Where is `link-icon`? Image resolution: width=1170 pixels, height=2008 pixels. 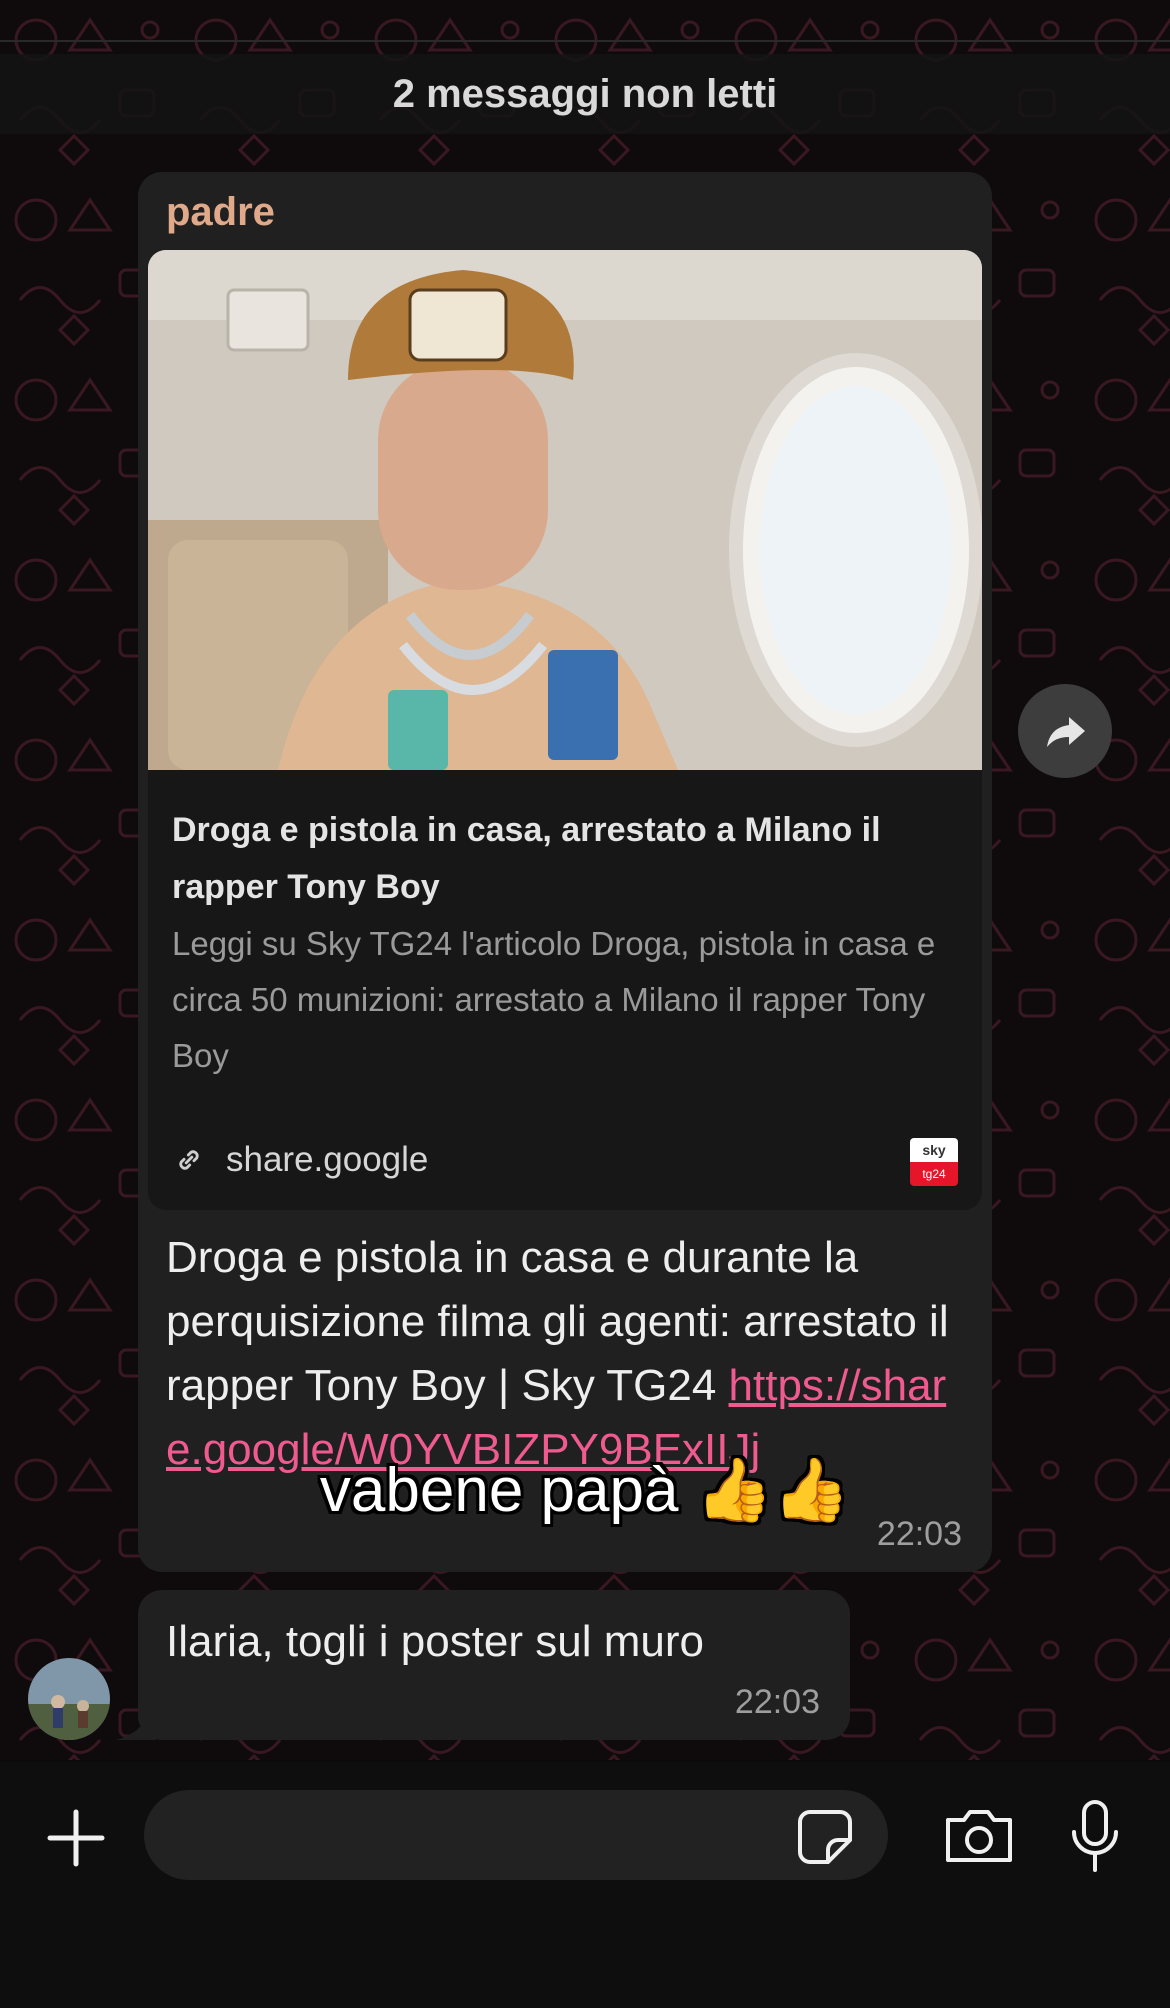 link-icon is located at coordinates (189, 1160).